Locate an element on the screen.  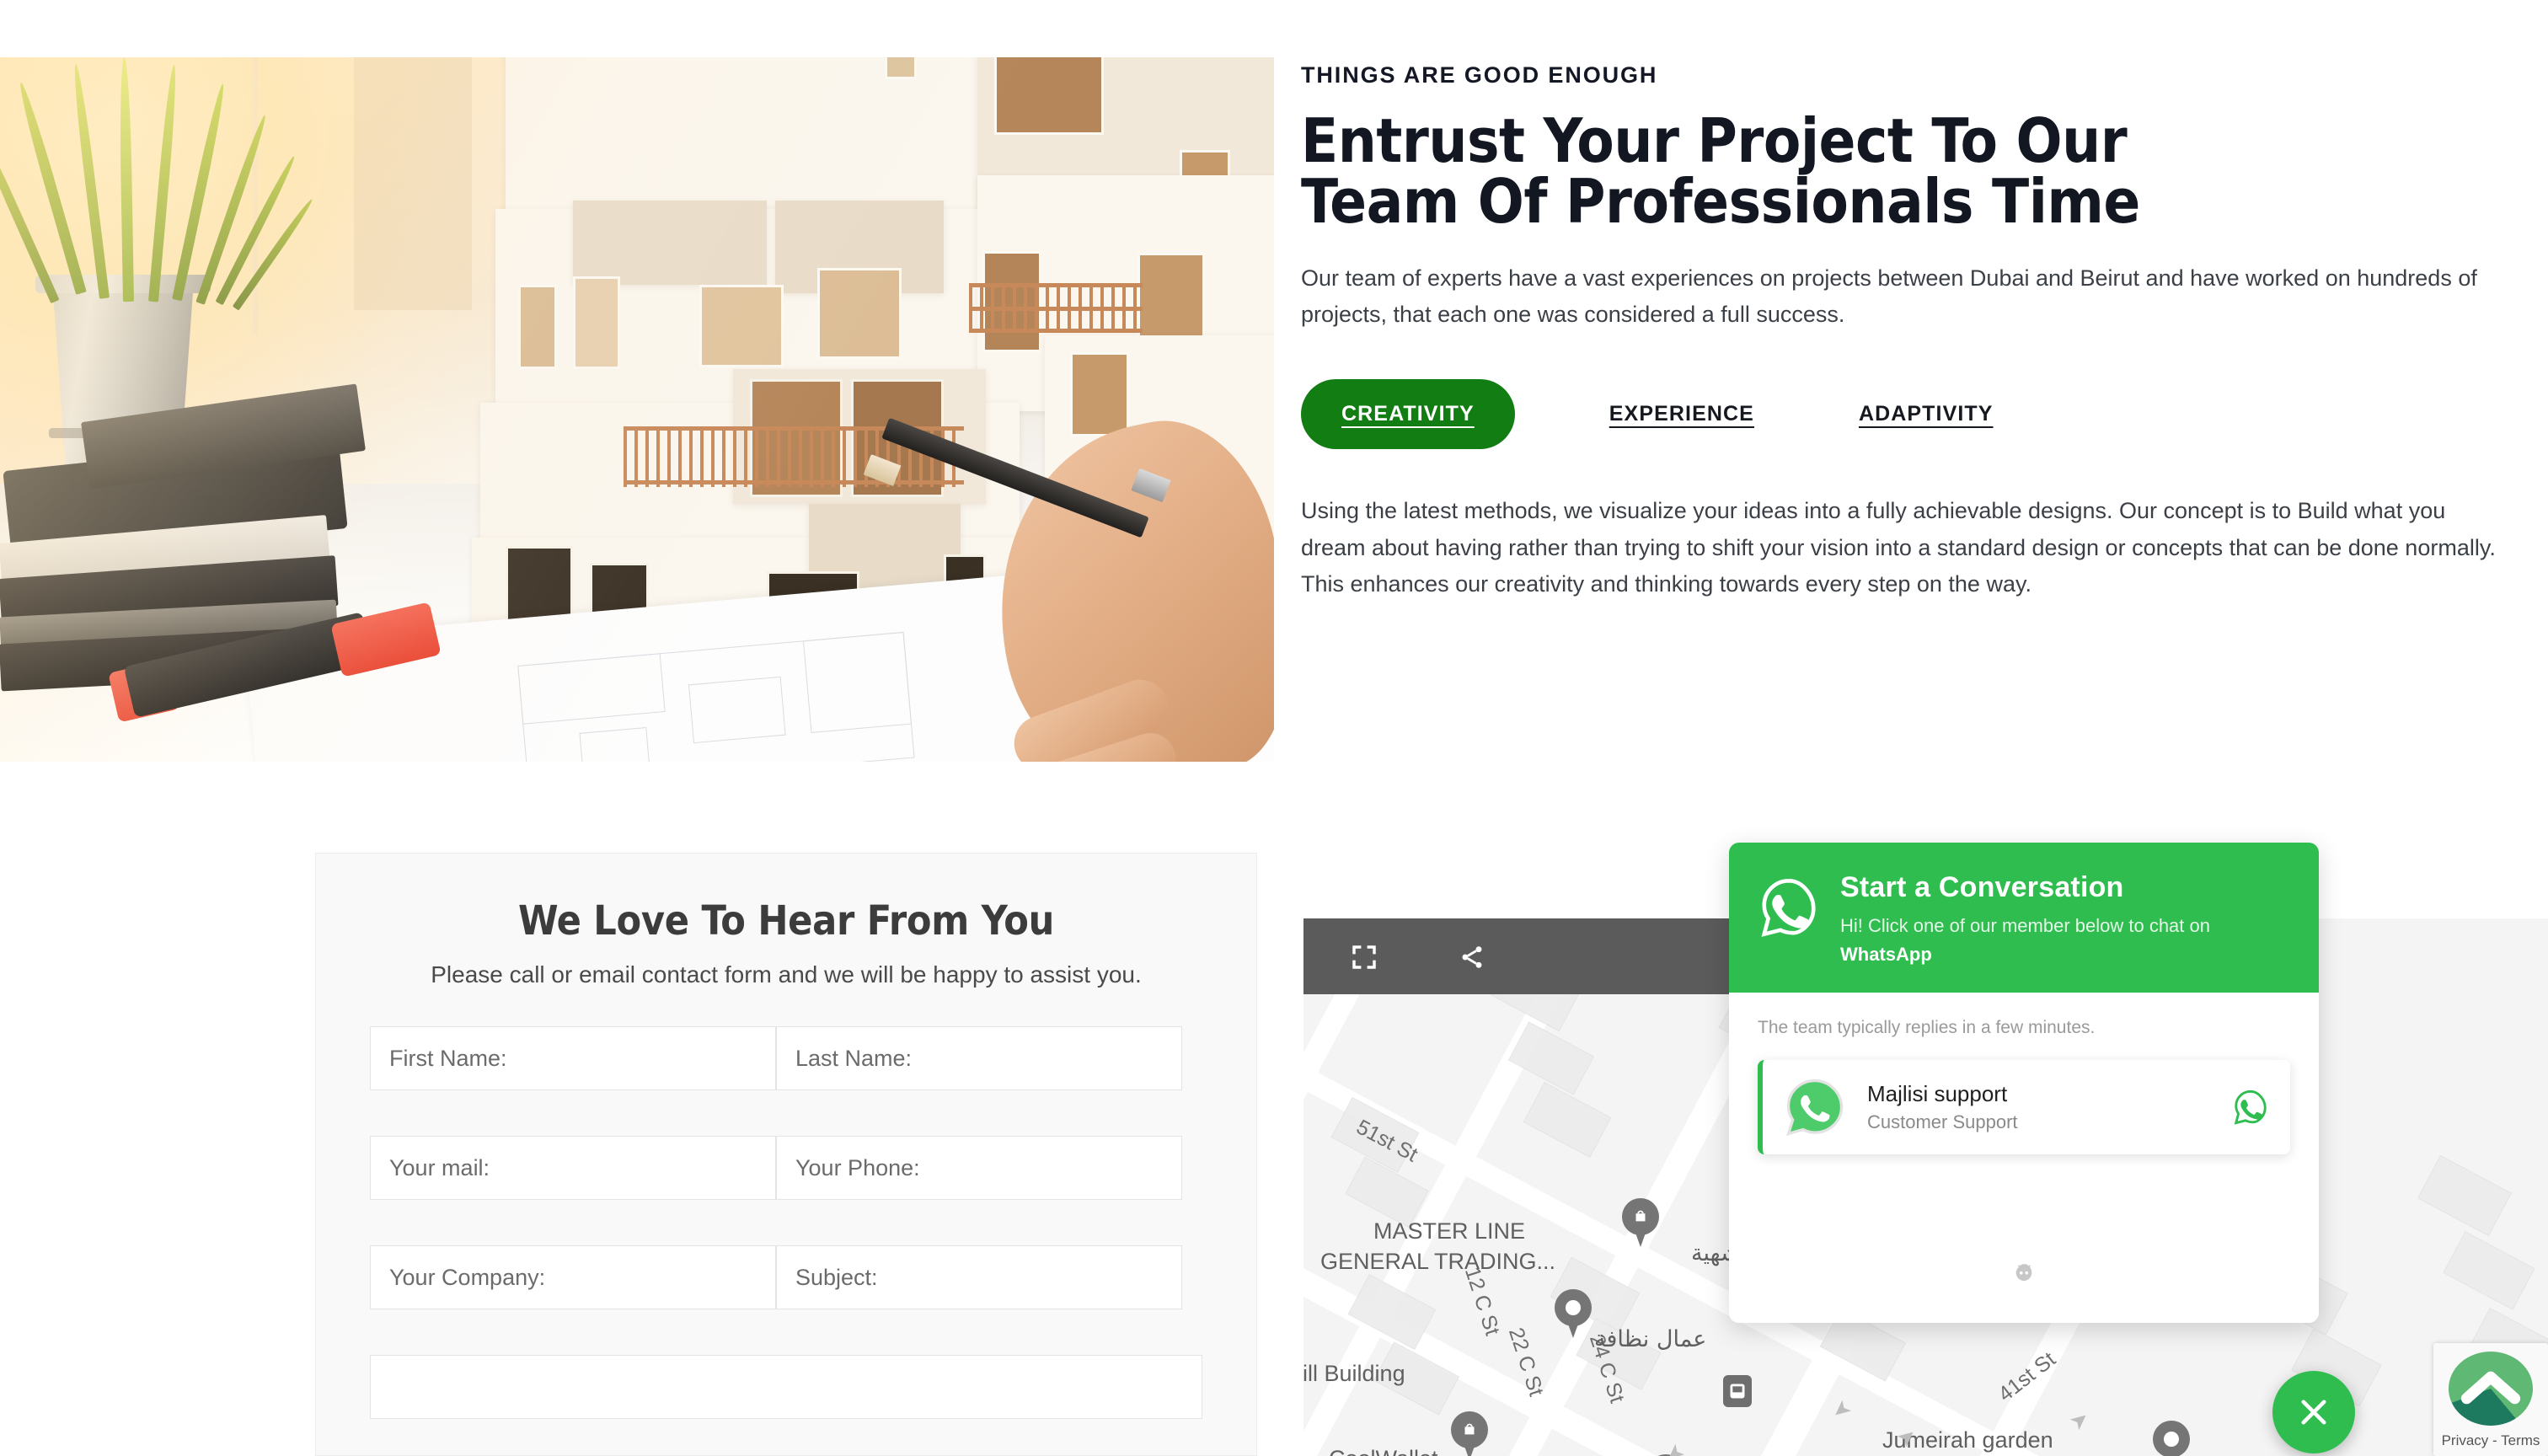
message-input is located at coordinates (786, 1387).